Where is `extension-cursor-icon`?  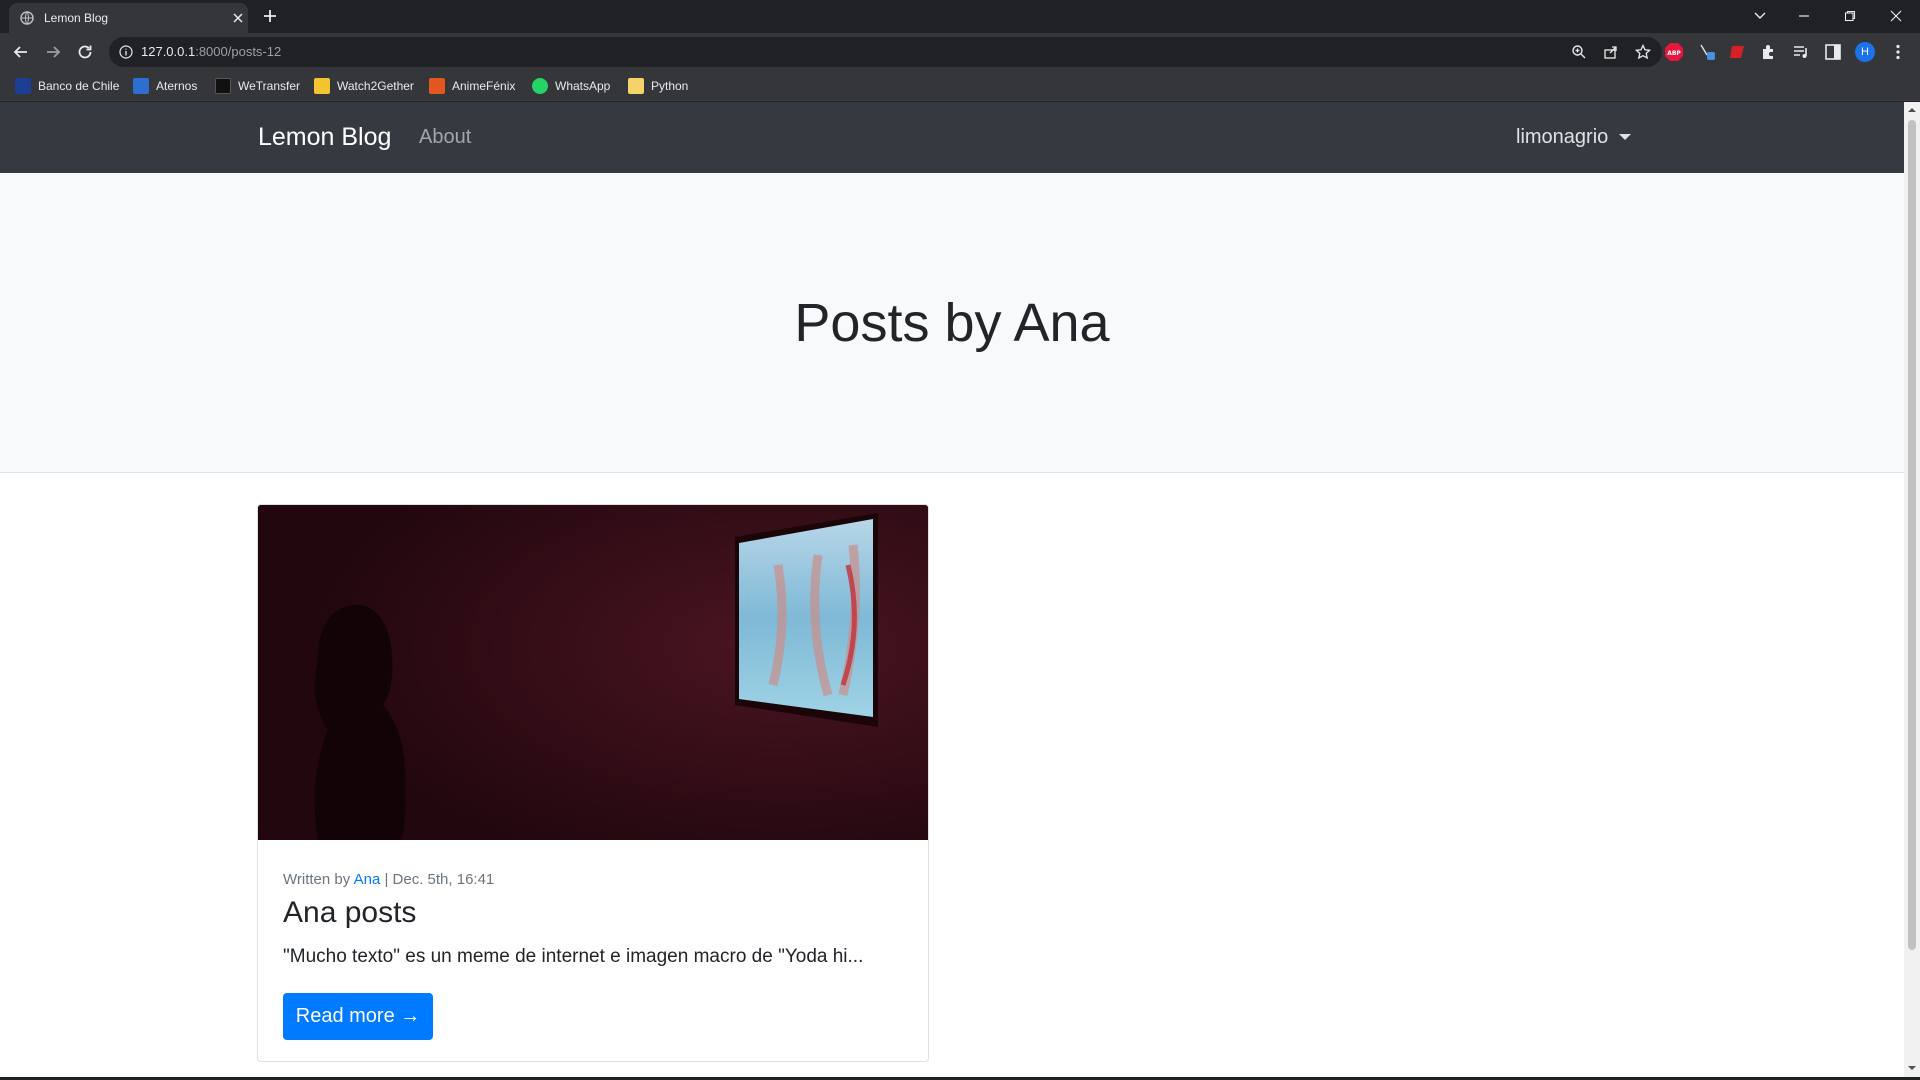 extension-cursor-icon is located at coordinates (1708, 52).